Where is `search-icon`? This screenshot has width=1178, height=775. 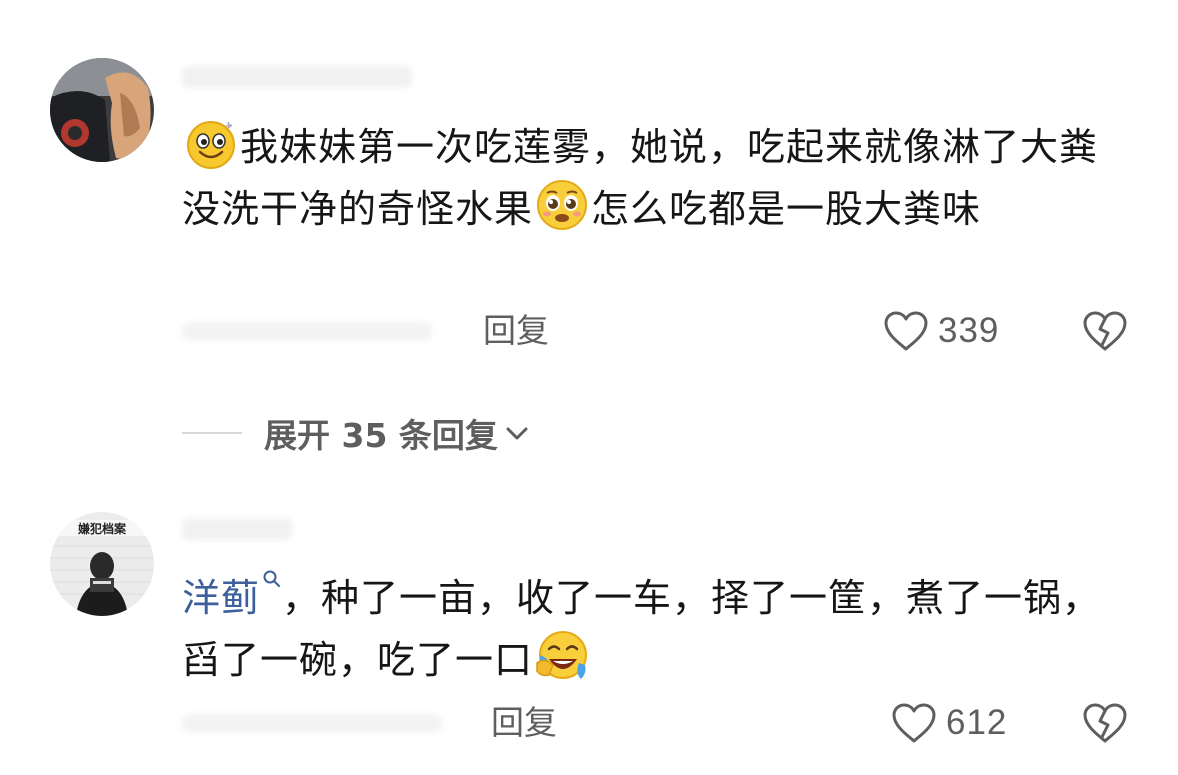 search-icon is located at coordinates (272, 578).